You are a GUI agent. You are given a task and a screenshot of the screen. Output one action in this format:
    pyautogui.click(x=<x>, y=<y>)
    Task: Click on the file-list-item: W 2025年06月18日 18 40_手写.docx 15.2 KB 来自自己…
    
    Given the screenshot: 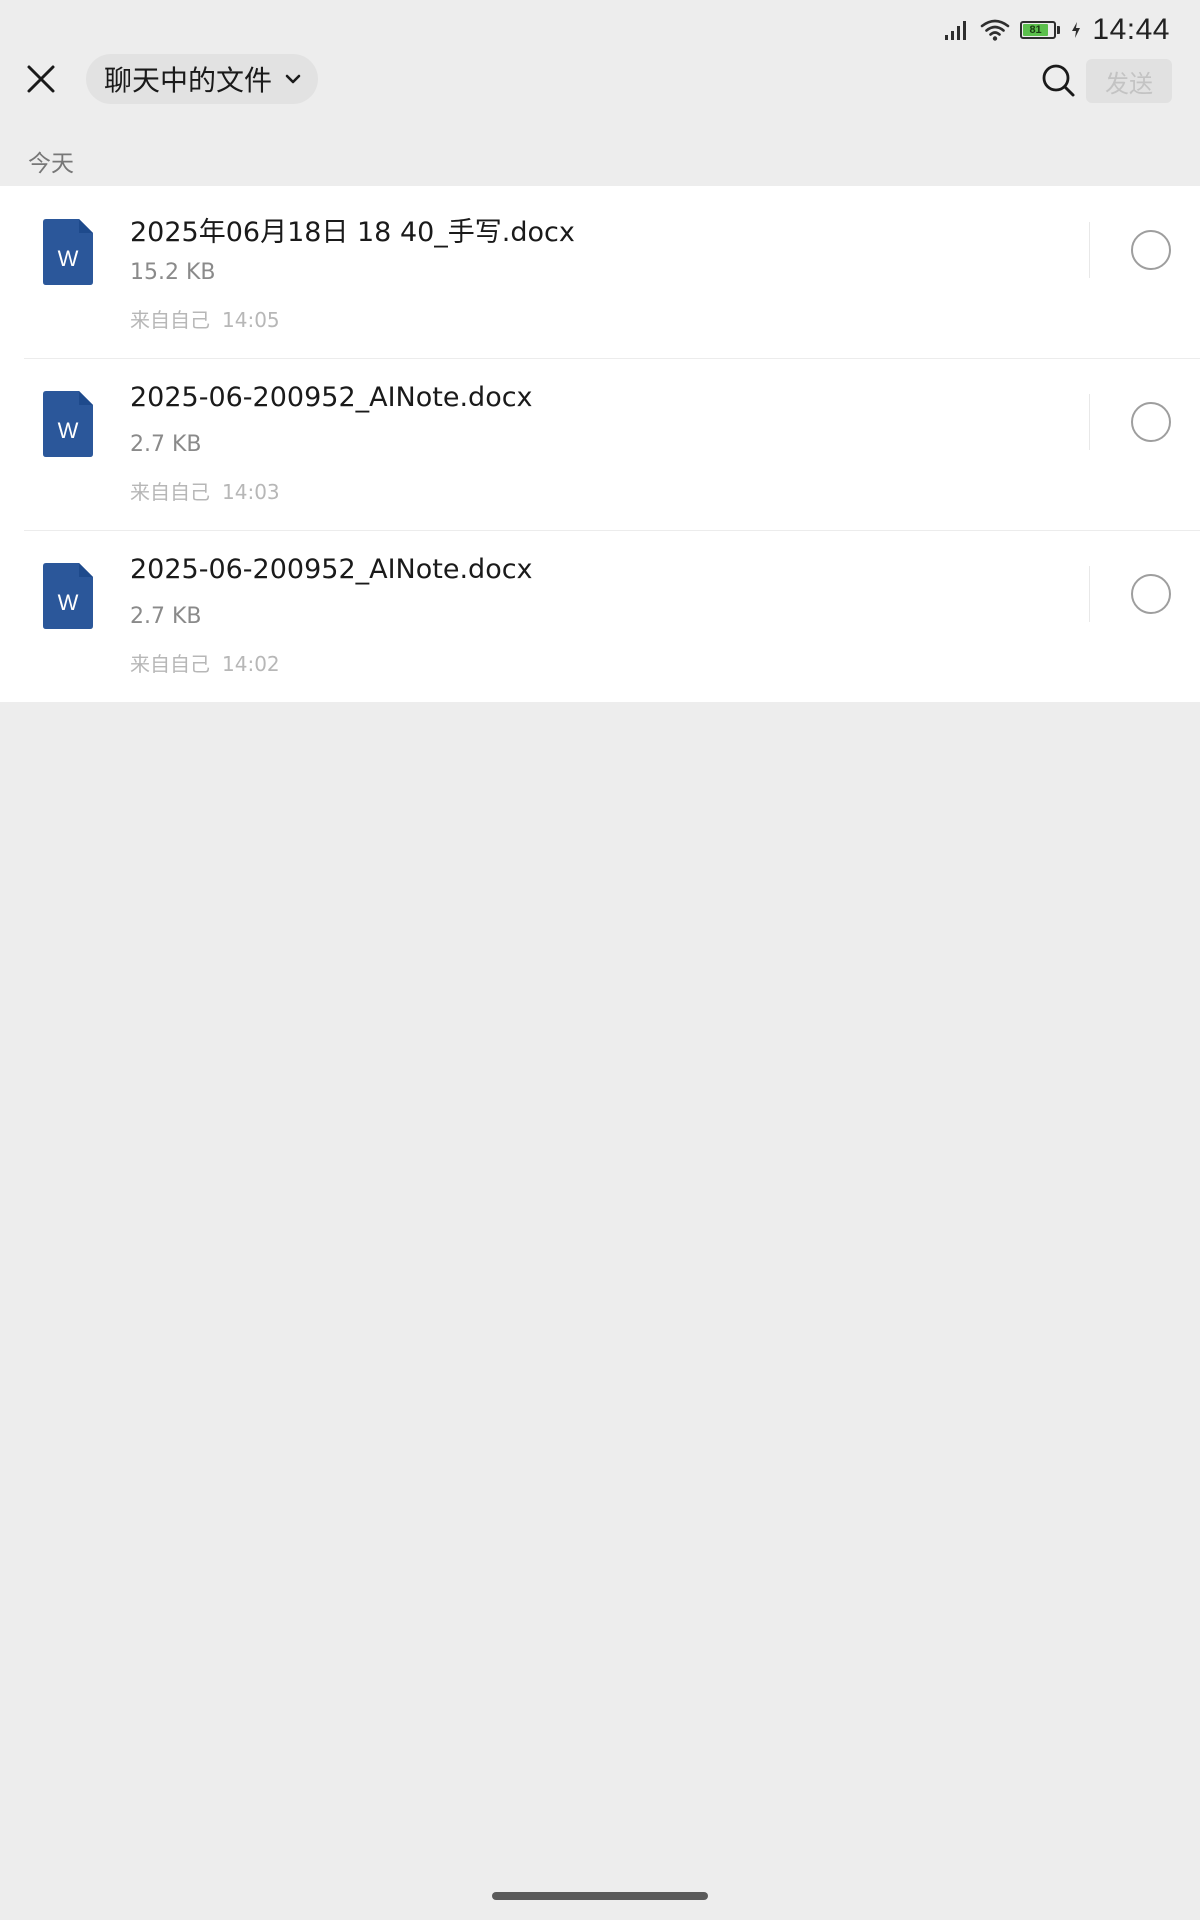 What is the action you would take?
    pyautogui.click(x=600, y=272)
    